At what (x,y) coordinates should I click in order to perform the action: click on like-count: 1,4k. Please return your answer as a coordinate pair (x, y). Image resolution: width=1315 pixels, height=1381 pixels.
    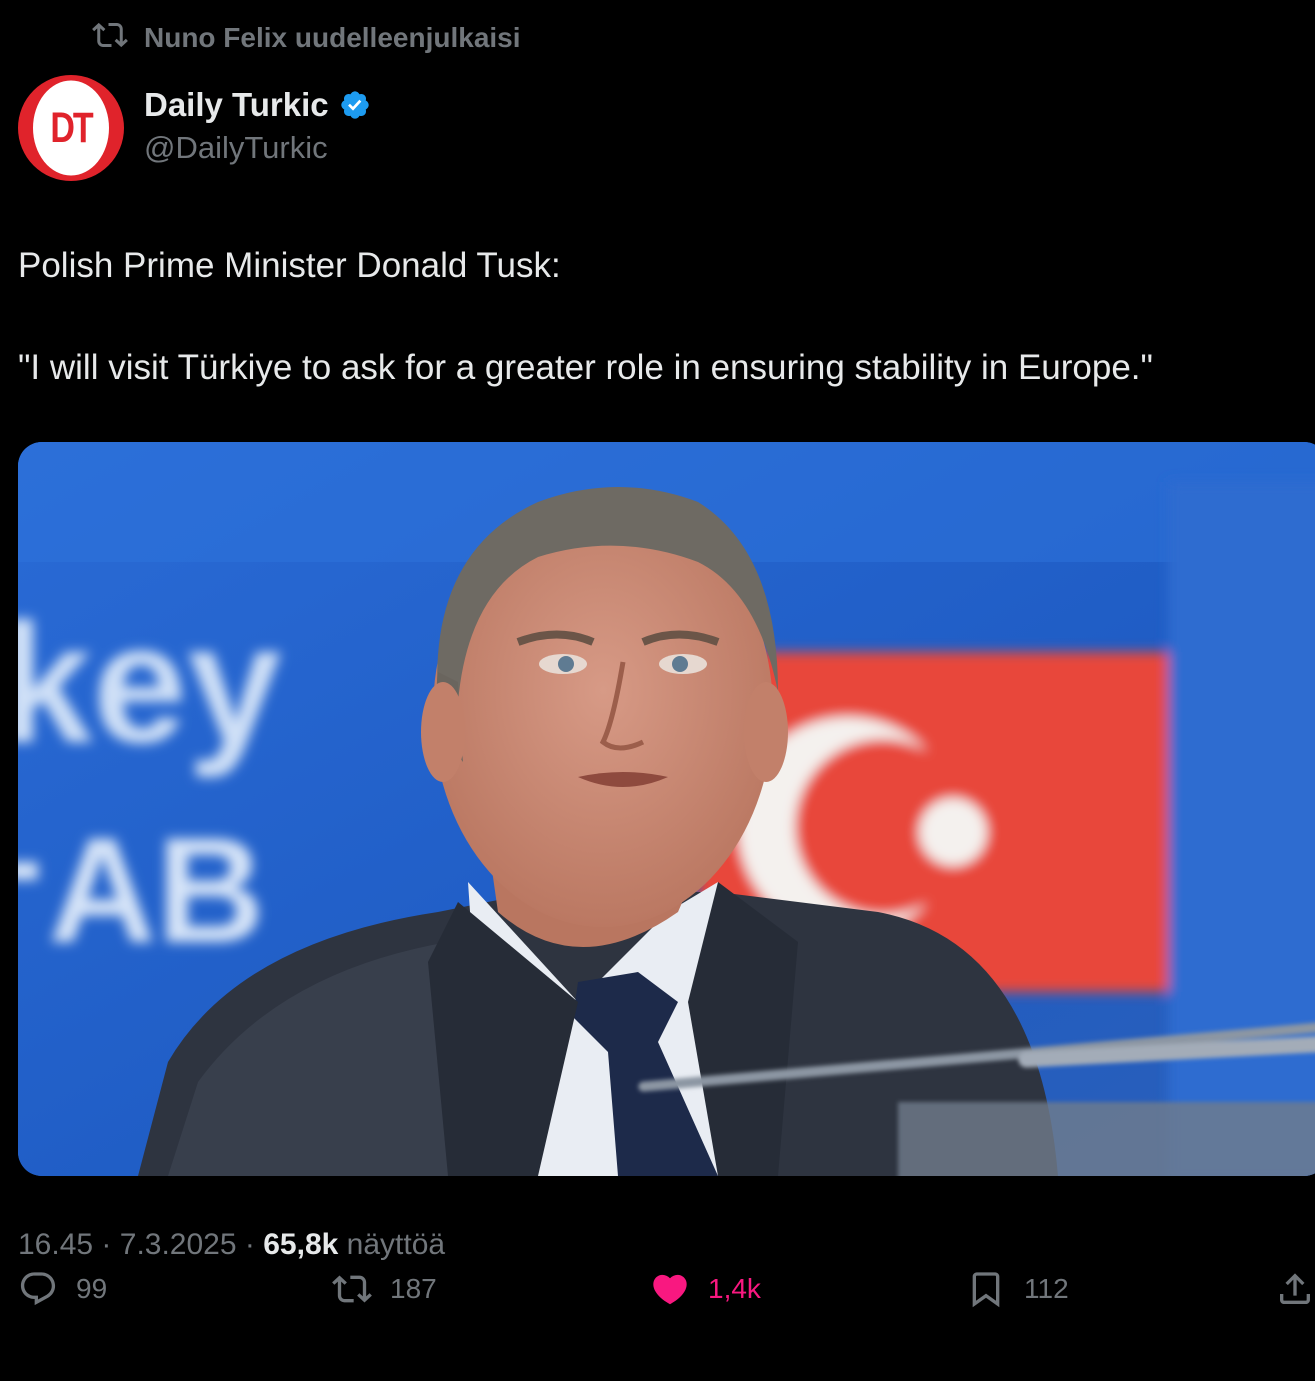
    Looking at the image, I should click on (734, 1288).